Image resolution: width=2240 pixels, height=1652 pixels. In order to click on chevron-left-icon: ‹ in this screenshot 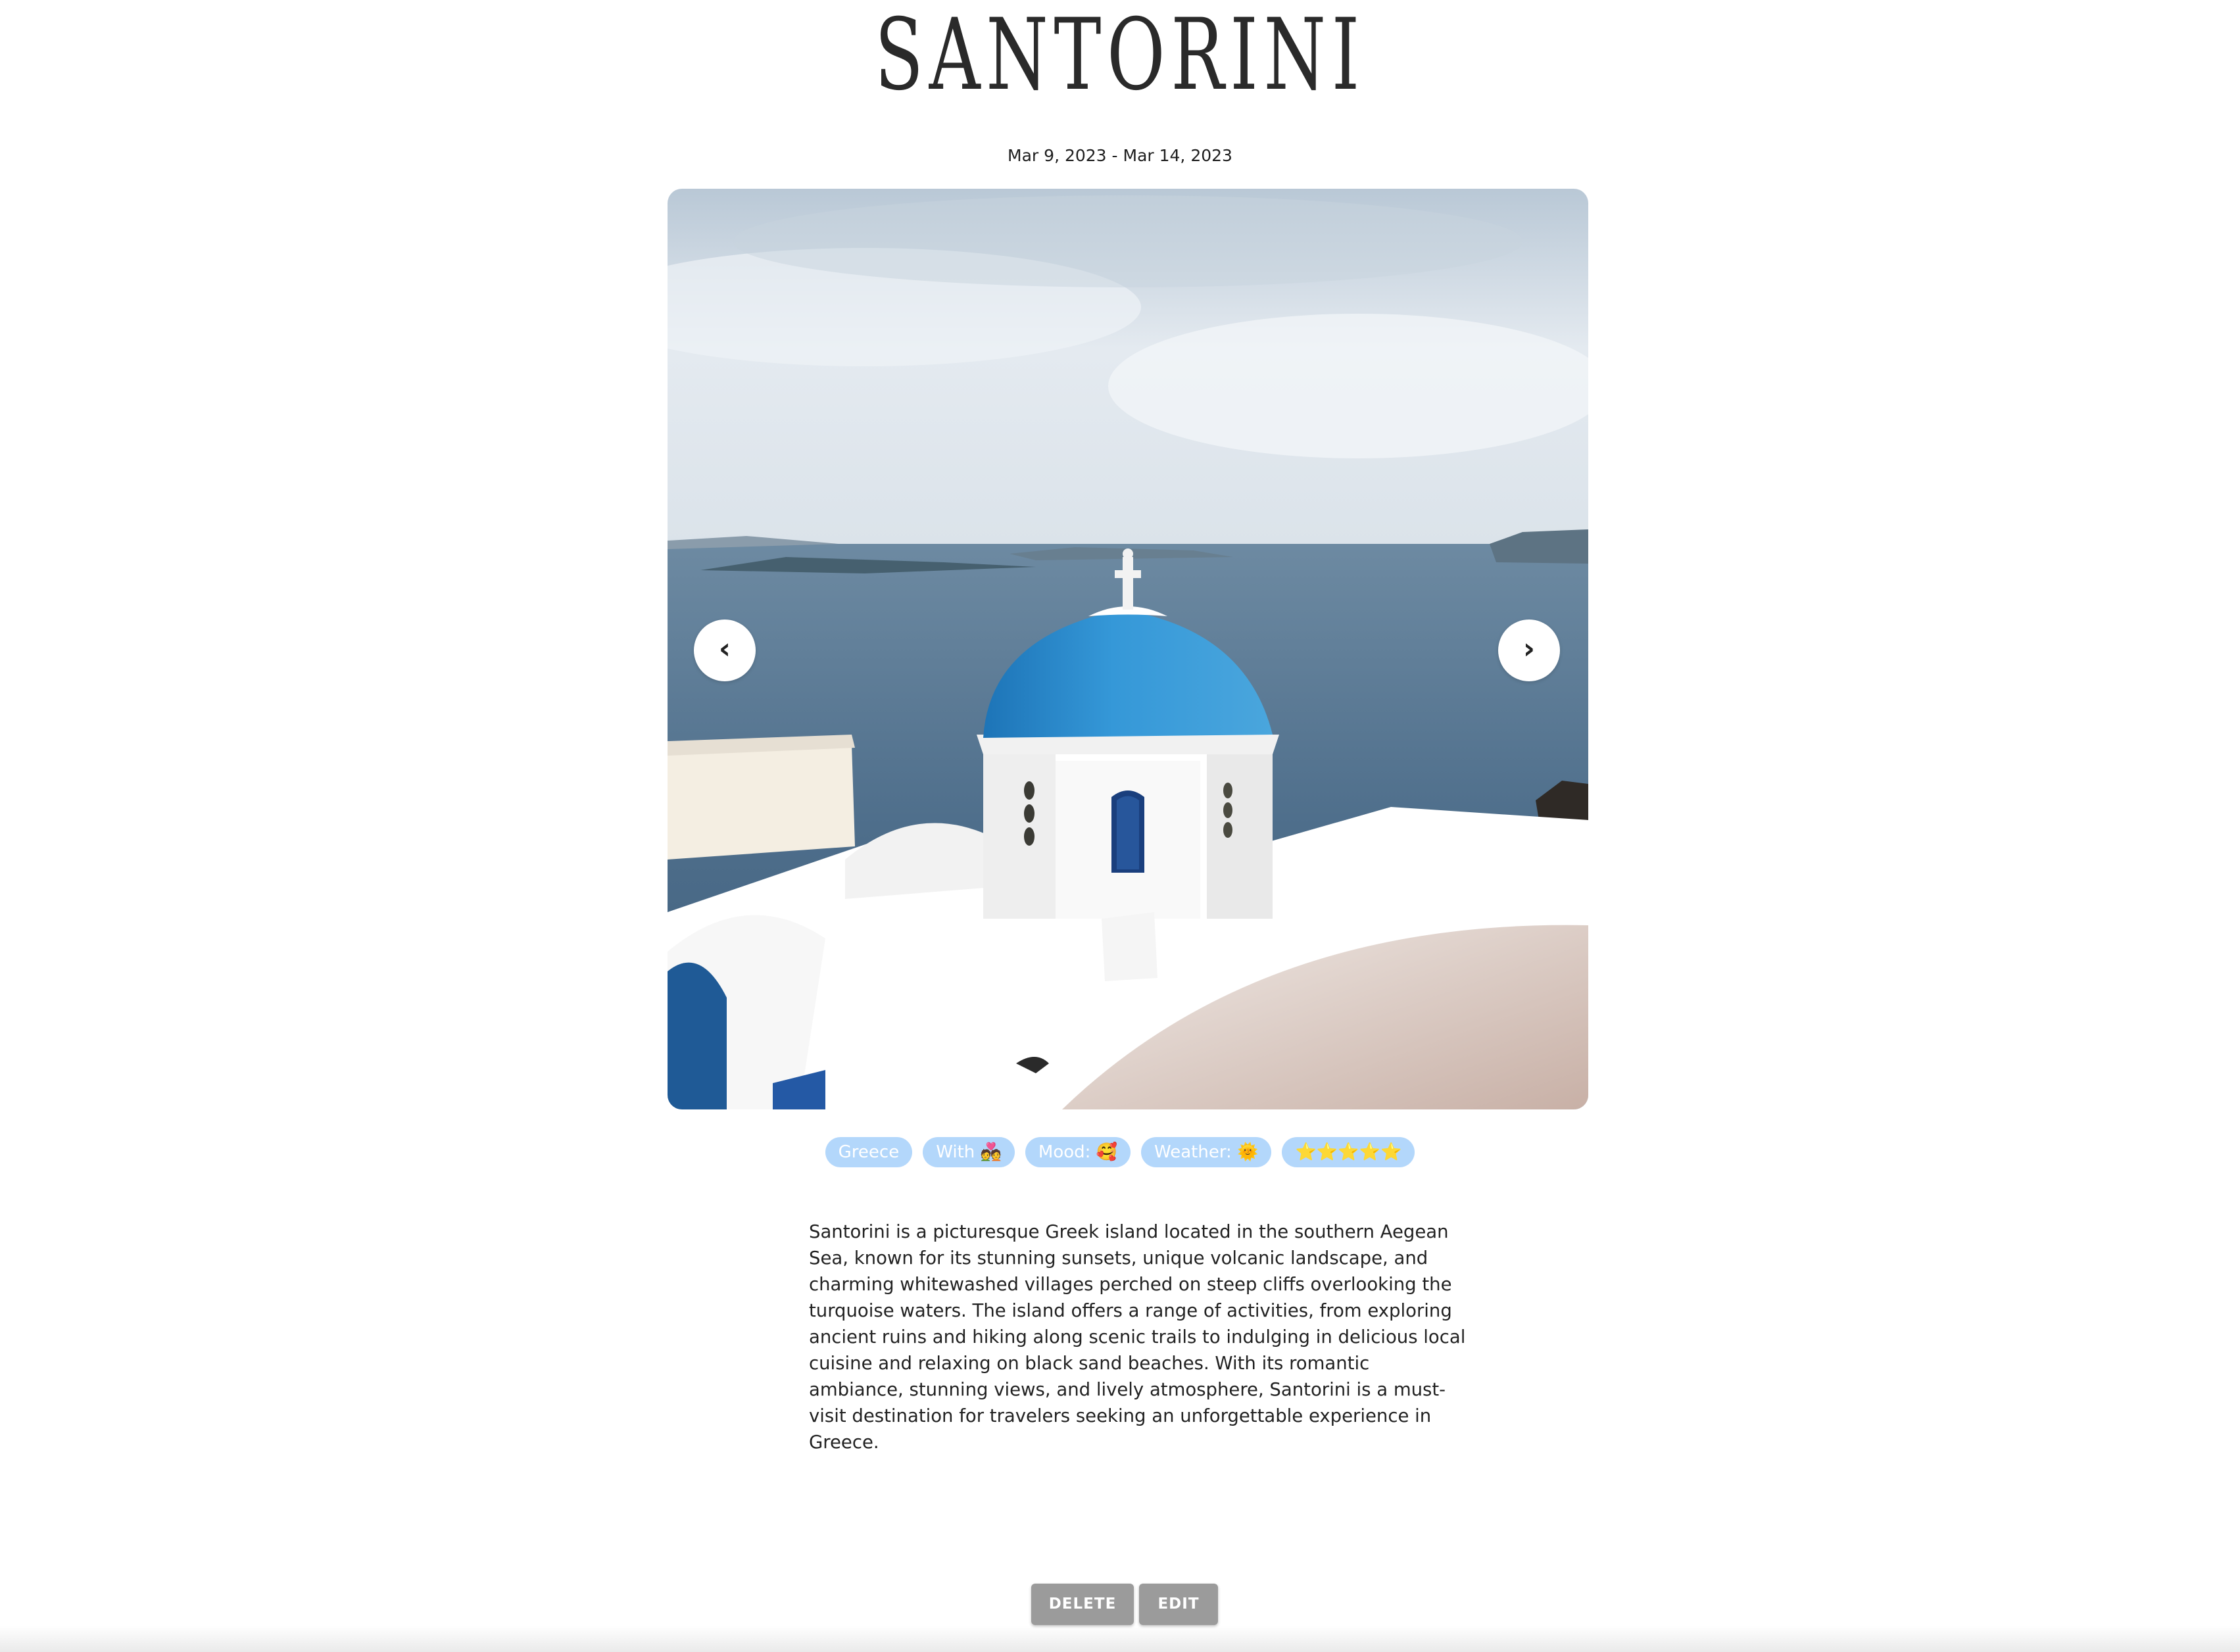, I will do `click(724, 649)`.